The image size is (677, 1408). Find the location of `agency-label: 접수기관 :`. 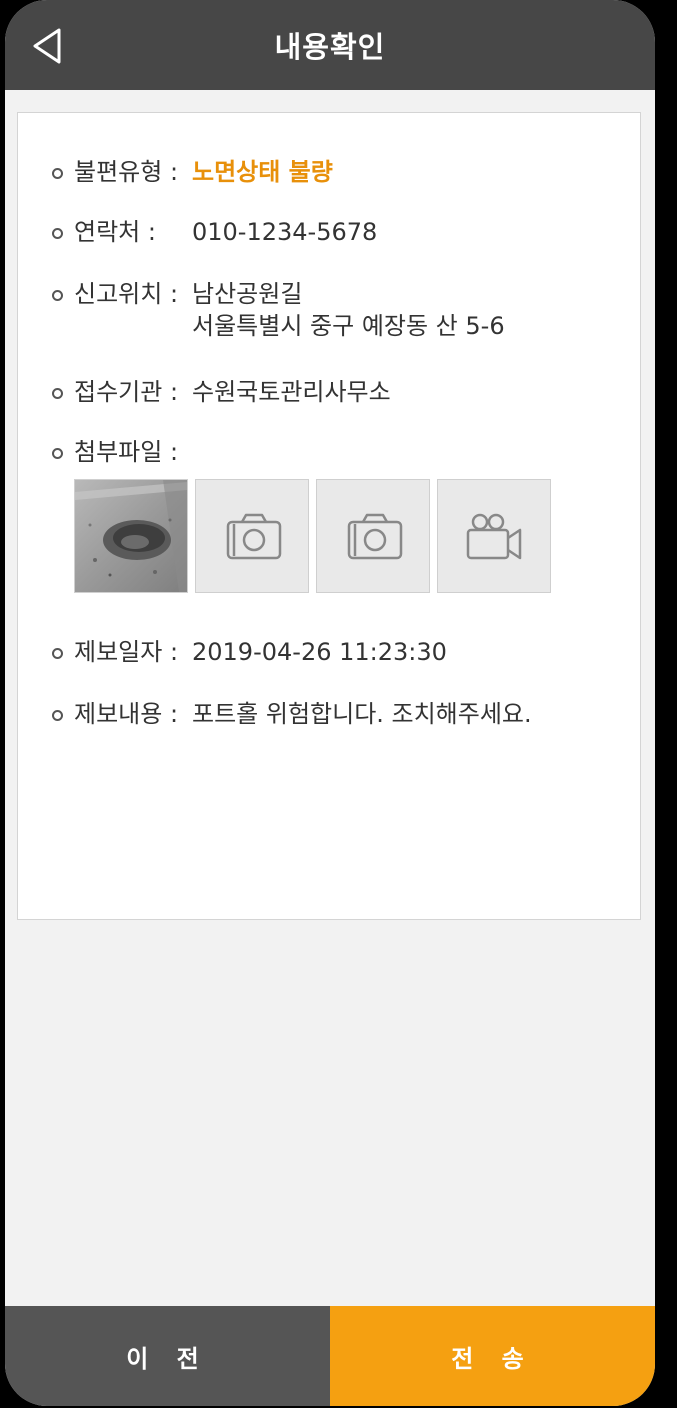

agency-label: 접수기관 : is located at coordinates (126, 392).